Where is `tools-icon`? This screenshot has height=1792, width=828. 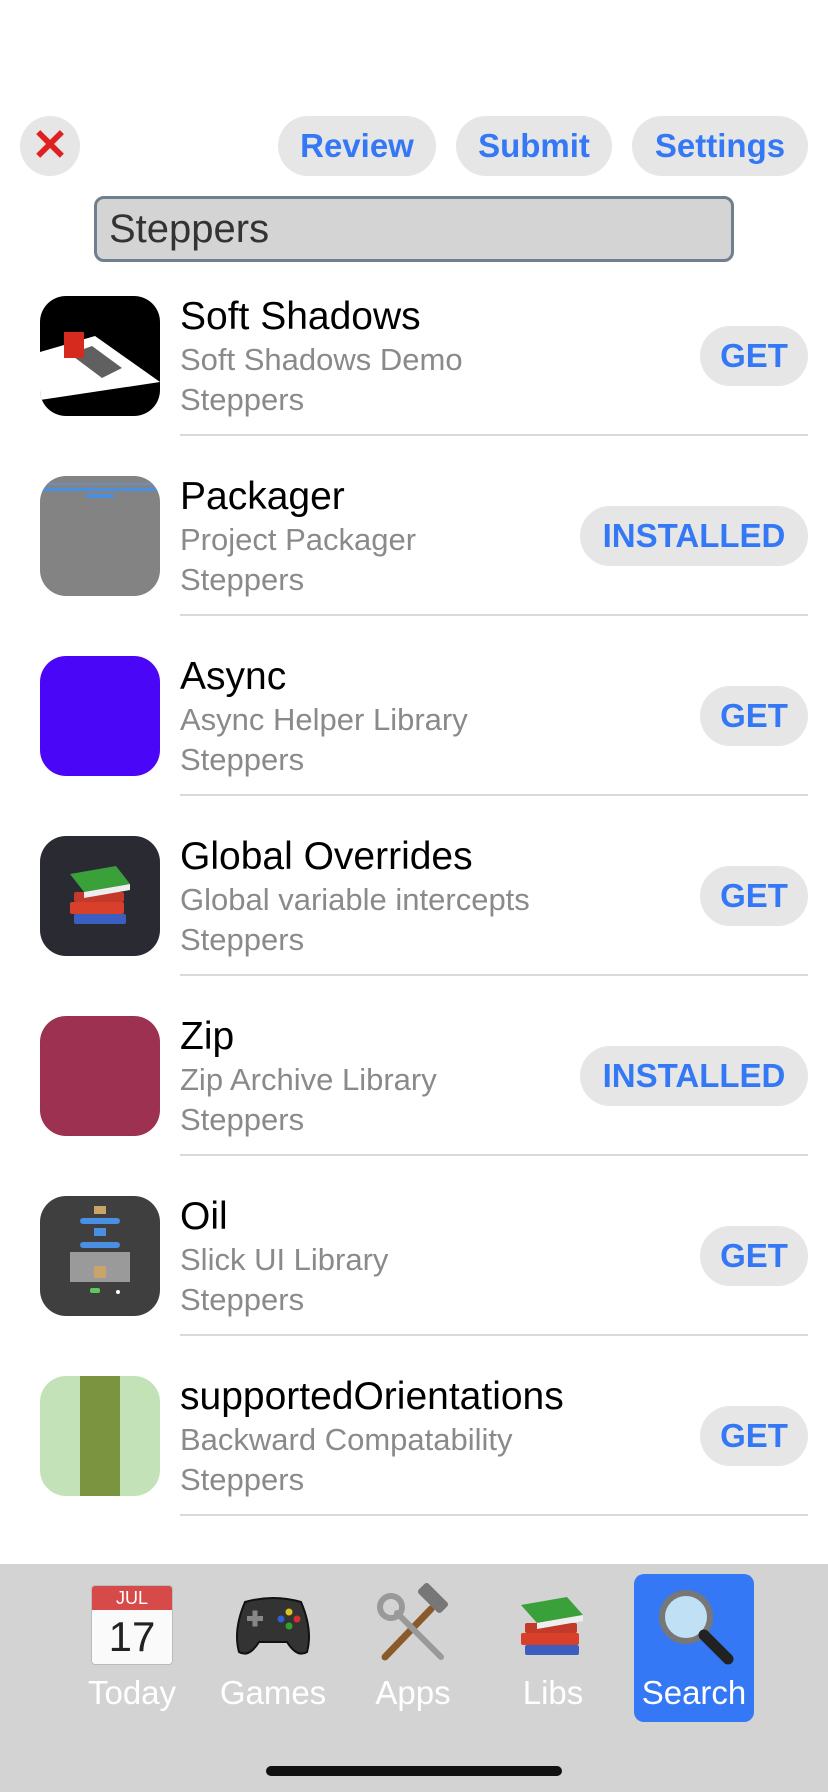 tools-icon is located at coordinates (413, 1625).